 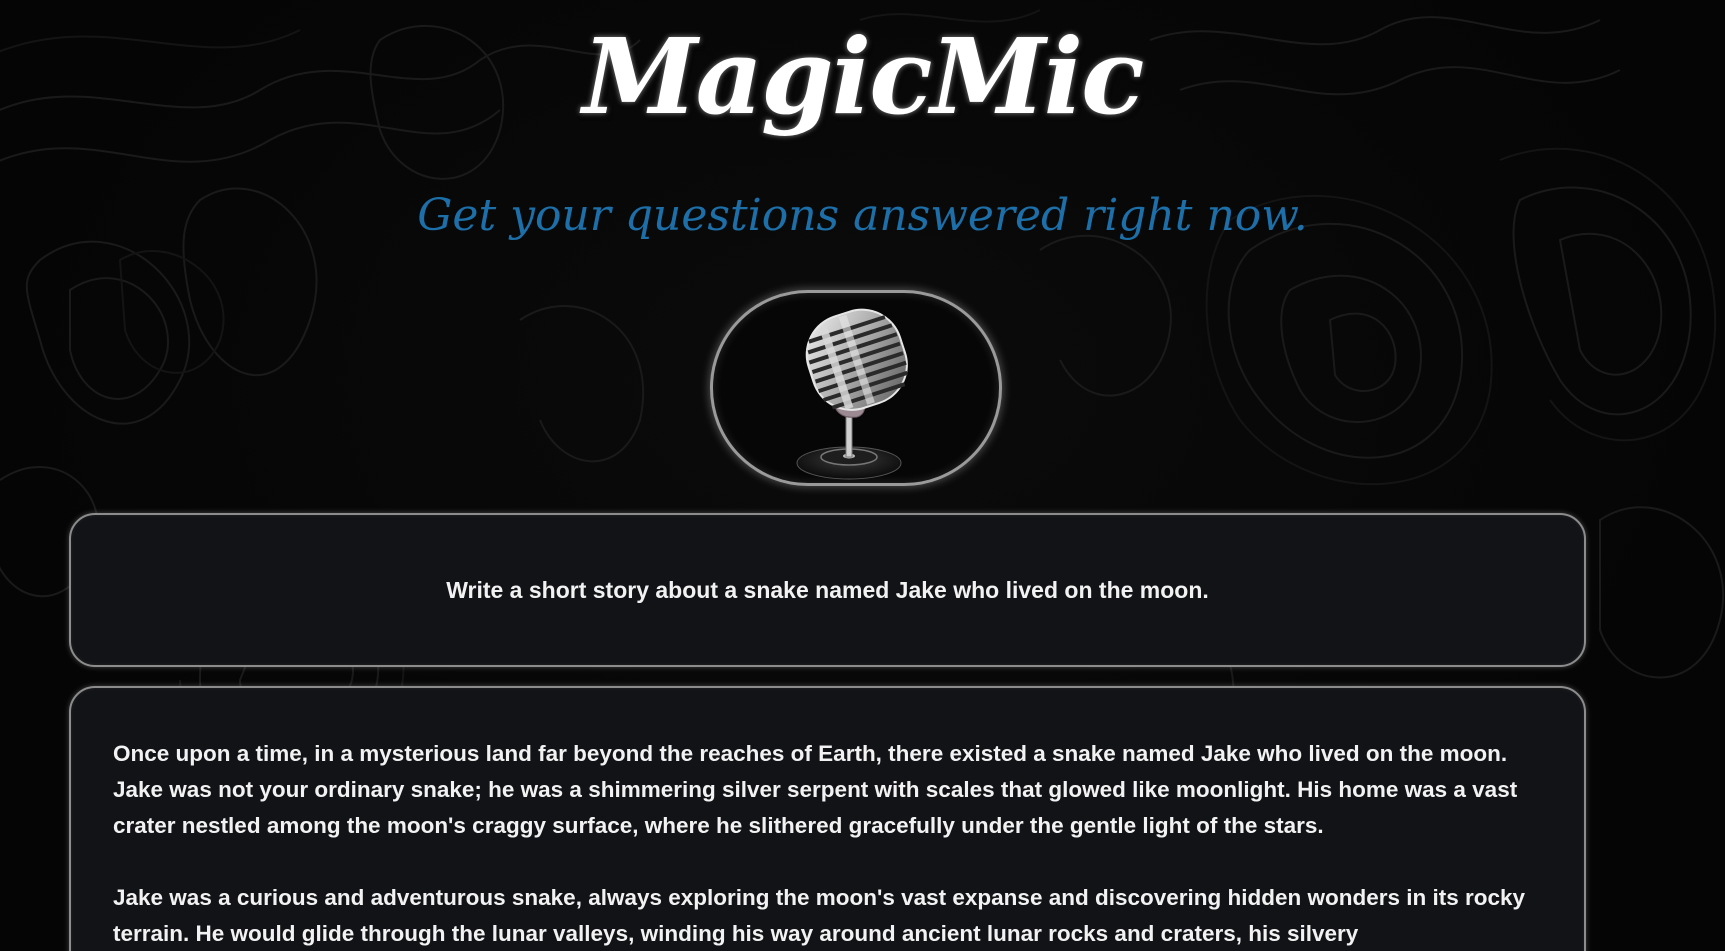 What do you see at coordinates (863, 76) in the screenshot?
I see `app-title: MagicMic` at bounding box center [863, 76].